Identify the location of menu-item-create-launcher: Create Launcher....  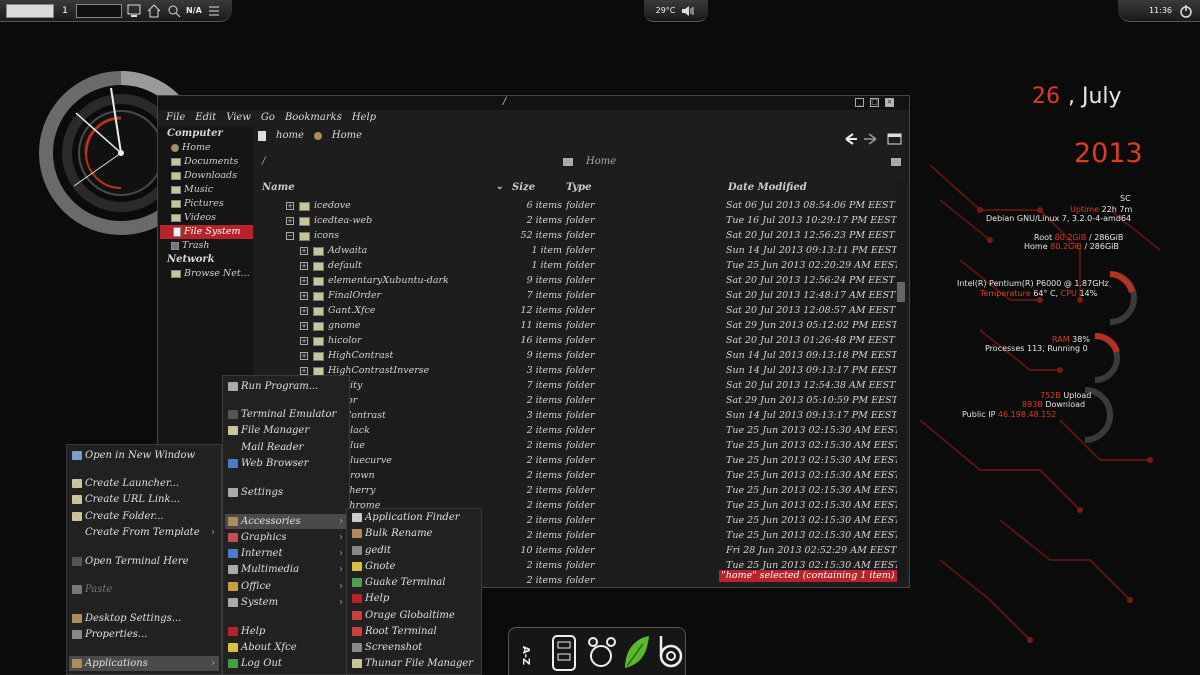
(144, 483).